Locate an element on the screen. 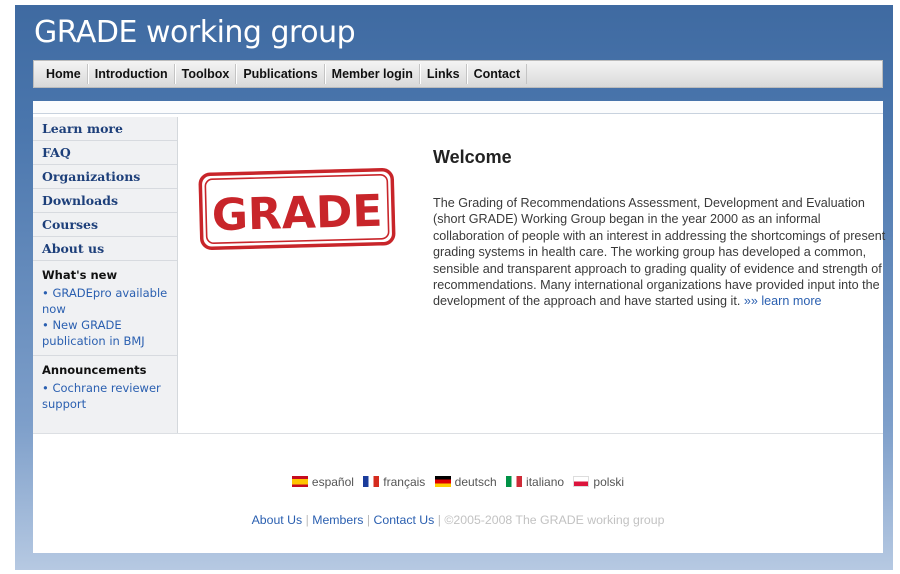 The image size is (900, 574). lang-label: français is located at coordinates (404, 482).